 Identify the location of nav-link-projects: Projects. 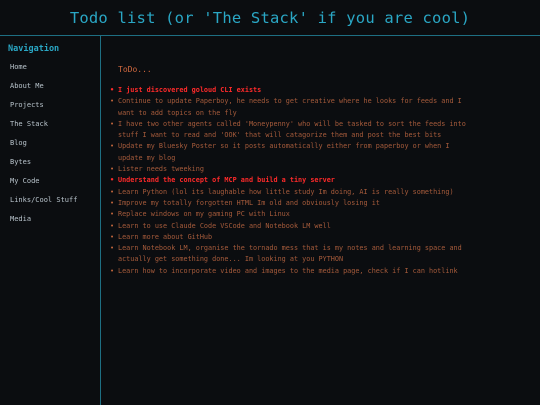
(43, 110).